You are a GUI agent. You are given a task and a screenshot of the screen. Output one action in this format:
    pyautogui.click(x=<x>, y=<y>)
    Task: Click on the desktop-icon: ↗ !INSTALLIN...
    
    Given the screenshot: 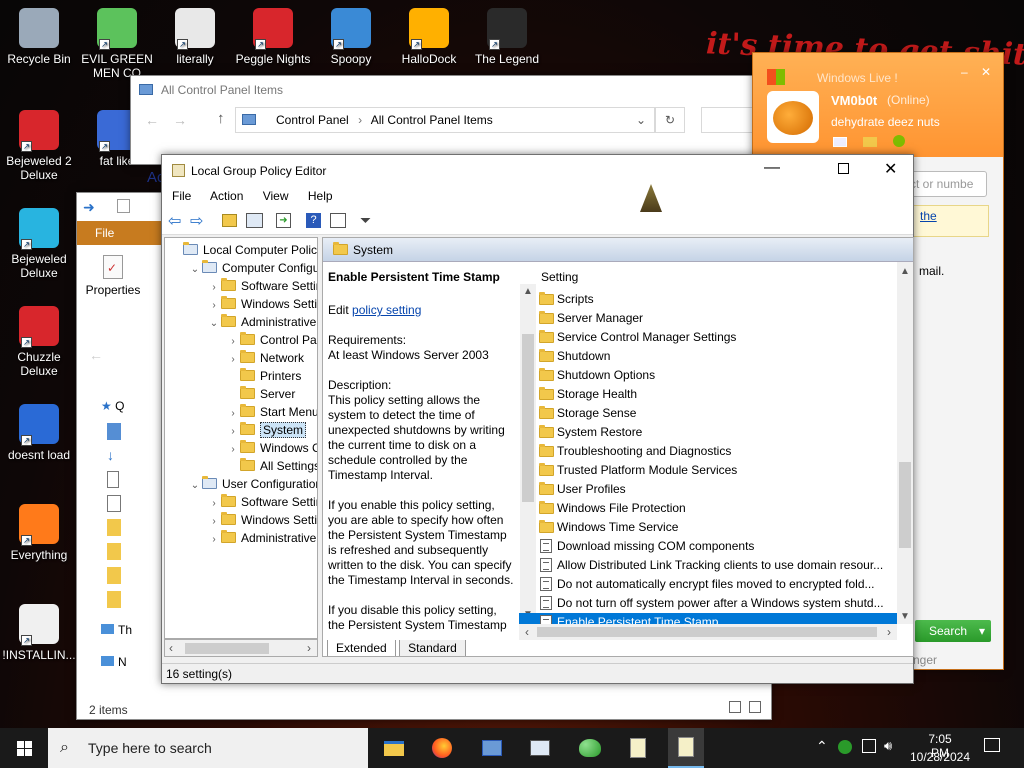 What is the action you would take?
    pyautogui.click(x=39, y=633)
    